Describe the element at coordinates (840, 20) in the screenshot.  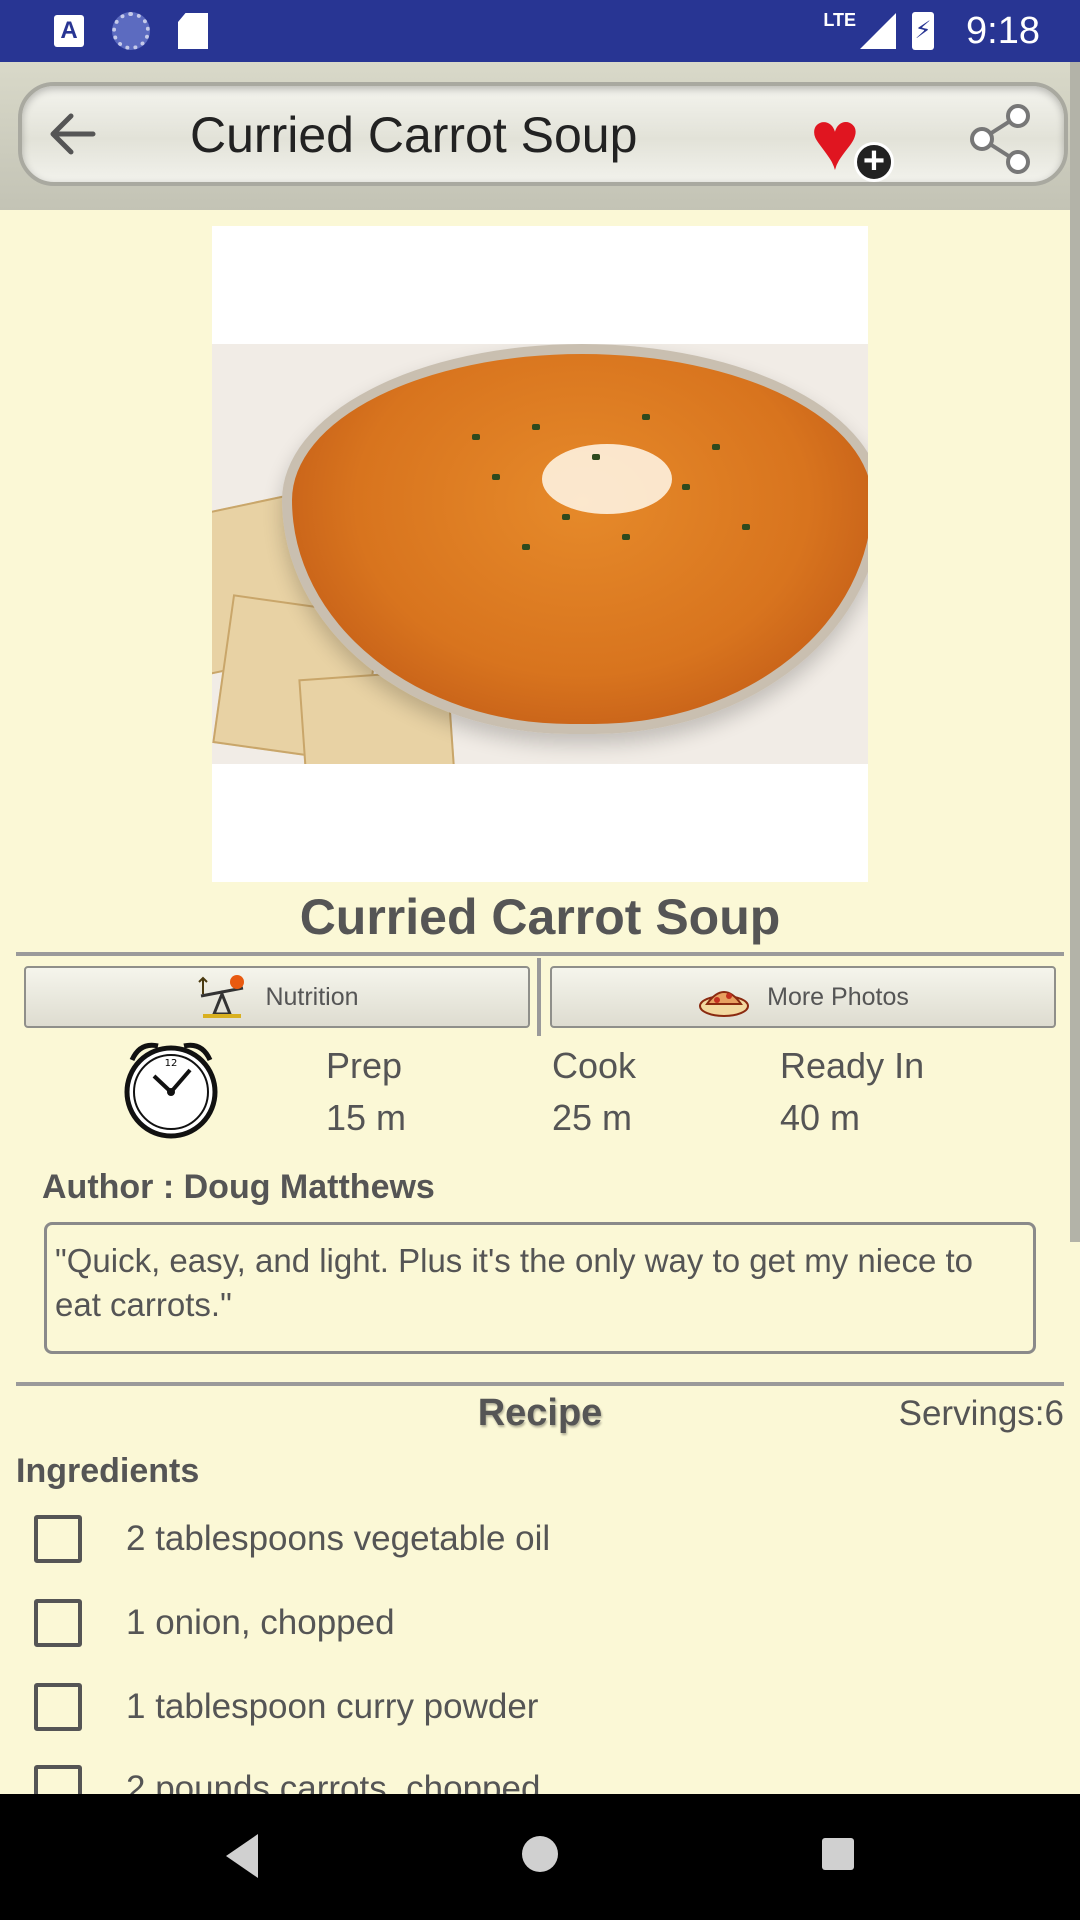
I see `network-type-label: LTE` at that location.